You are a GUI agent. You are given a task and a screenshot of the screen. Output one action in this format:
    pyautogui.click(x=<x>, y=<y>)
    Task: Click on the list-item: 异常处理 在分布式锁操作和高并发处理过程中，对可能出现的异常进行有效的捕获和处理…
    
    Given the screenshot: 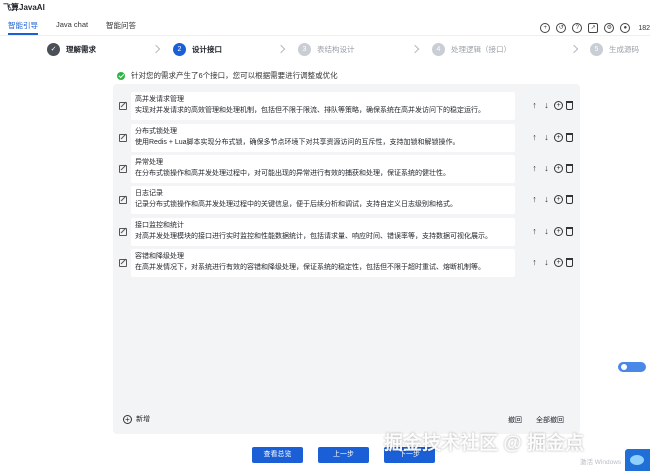 What is the action you would take?
    pyautogui.click(x=348, y=169)
    